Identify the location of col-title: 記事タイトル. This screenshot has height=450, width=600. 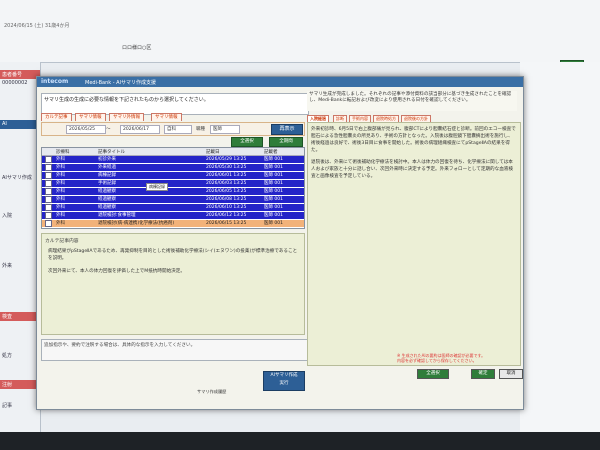
(111, 152).